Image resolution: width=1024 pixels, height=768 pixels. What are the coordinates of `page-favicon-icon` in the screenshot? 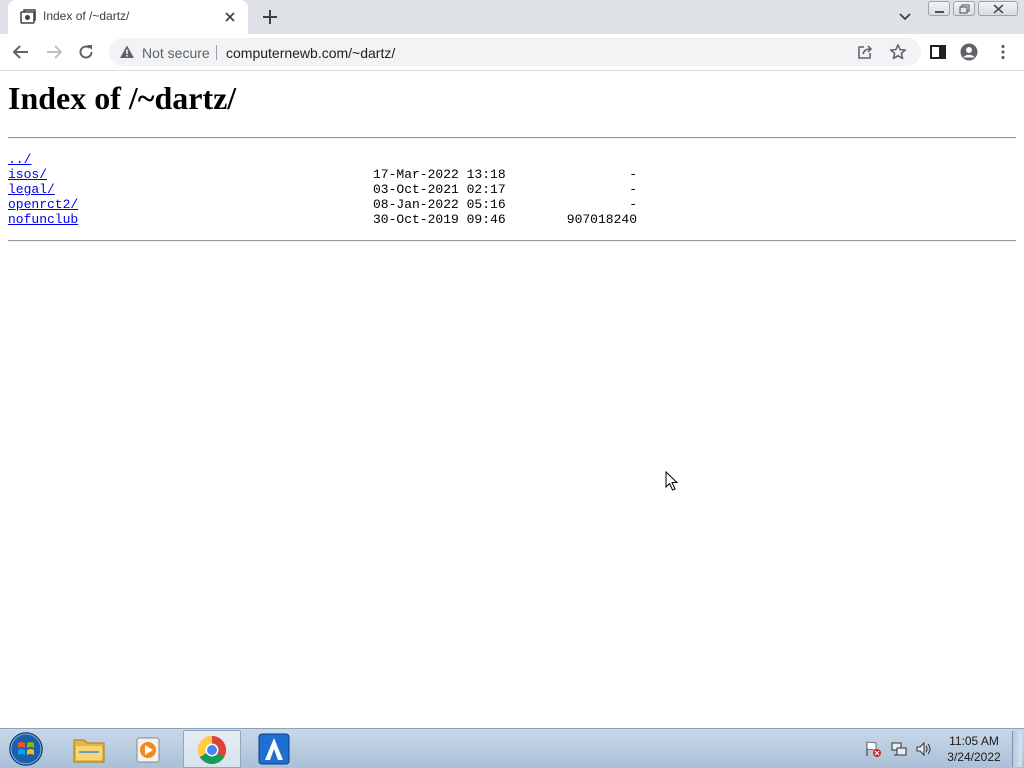 It's located at (28, 16).